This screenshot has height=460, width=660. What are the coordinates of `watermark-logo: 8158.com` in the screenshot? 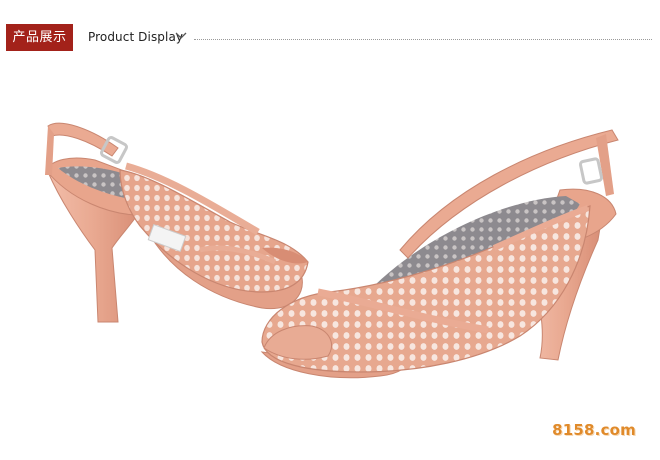 It's located at (594, 430).